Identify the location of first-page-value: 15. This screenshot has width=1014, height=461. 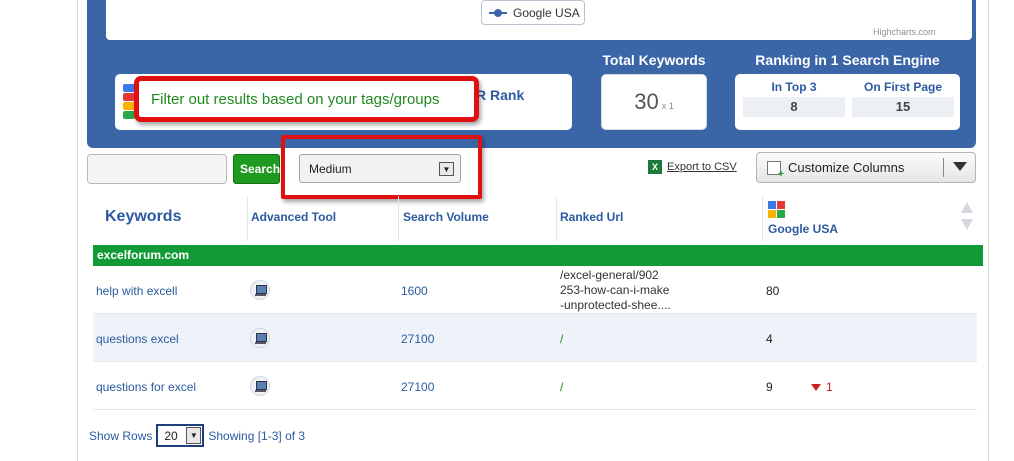
(903, 107).